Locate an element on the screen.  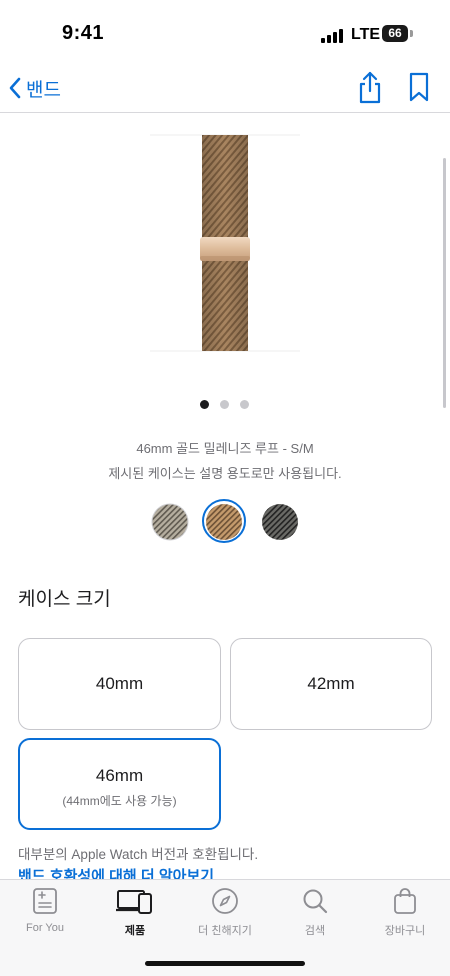
tab-label: 제품 is located at coordinates (135, 931).